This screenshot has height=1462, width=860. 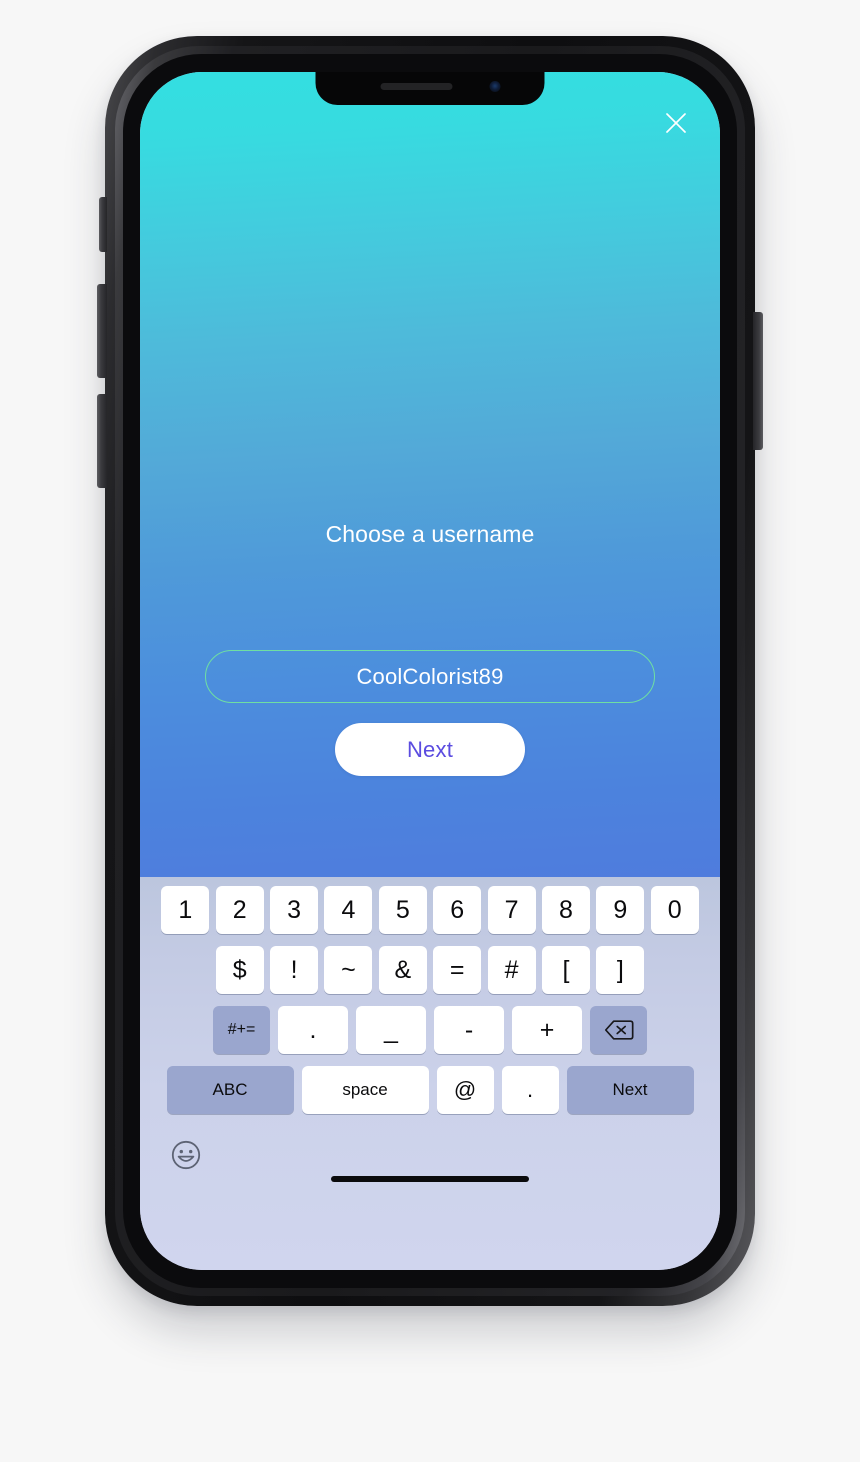 I want to click on key-number-1: 2, so click(x=239, y=910).